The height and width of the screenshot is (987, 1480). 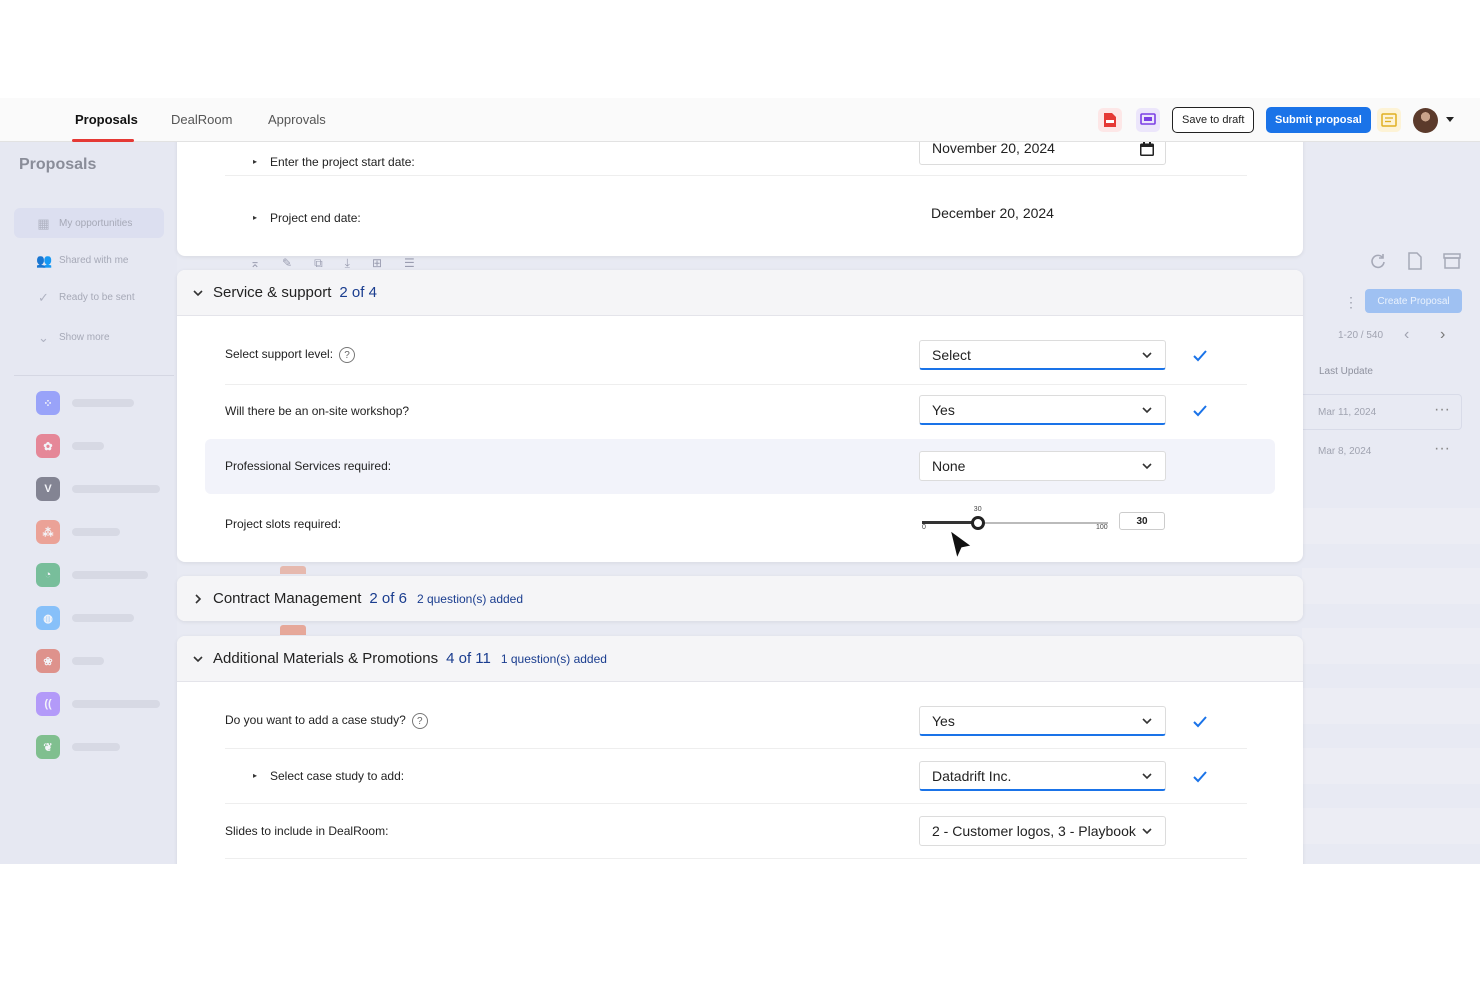 What do you see at coordinates (70, 661) in the screenshot?
I see `app-item: ❀` at bounding box center [70, 661].